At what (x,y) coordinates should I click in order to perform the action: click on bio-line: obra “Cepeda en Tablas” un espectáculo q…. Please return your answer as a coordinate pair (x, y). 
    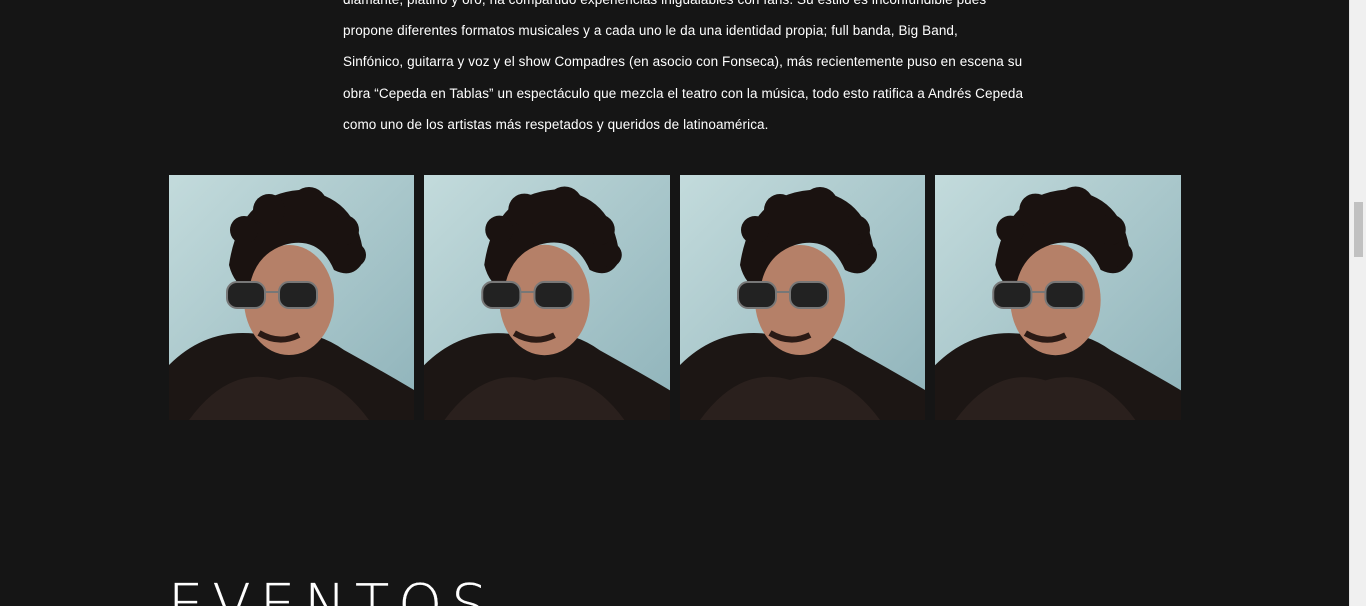
    Looking at the image, I should click on (683, 93).